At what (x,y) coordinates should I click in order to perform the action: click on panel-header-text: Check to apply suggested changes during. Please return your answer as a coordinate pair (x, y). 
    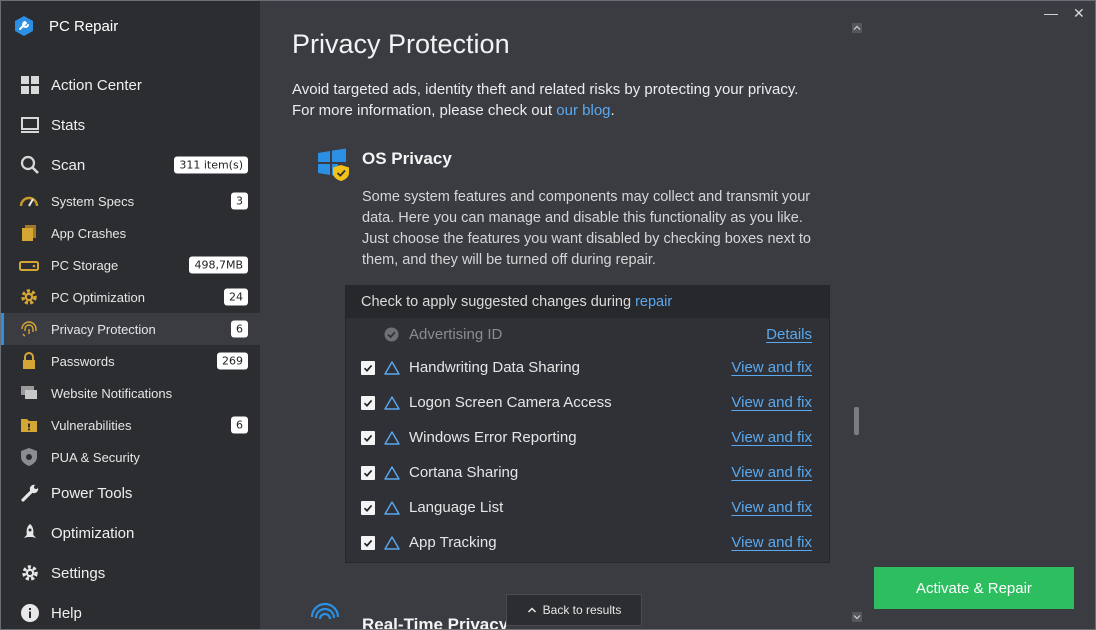
    Looking at the image, I should click on (498, 302).